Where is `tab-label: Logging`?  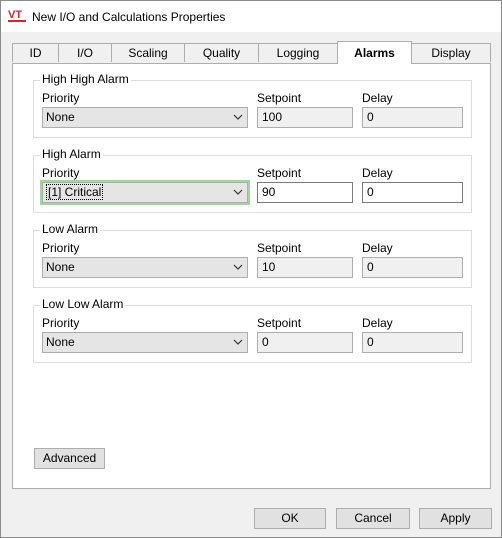 tab-label: Logging is located at coordinates (298, 53).